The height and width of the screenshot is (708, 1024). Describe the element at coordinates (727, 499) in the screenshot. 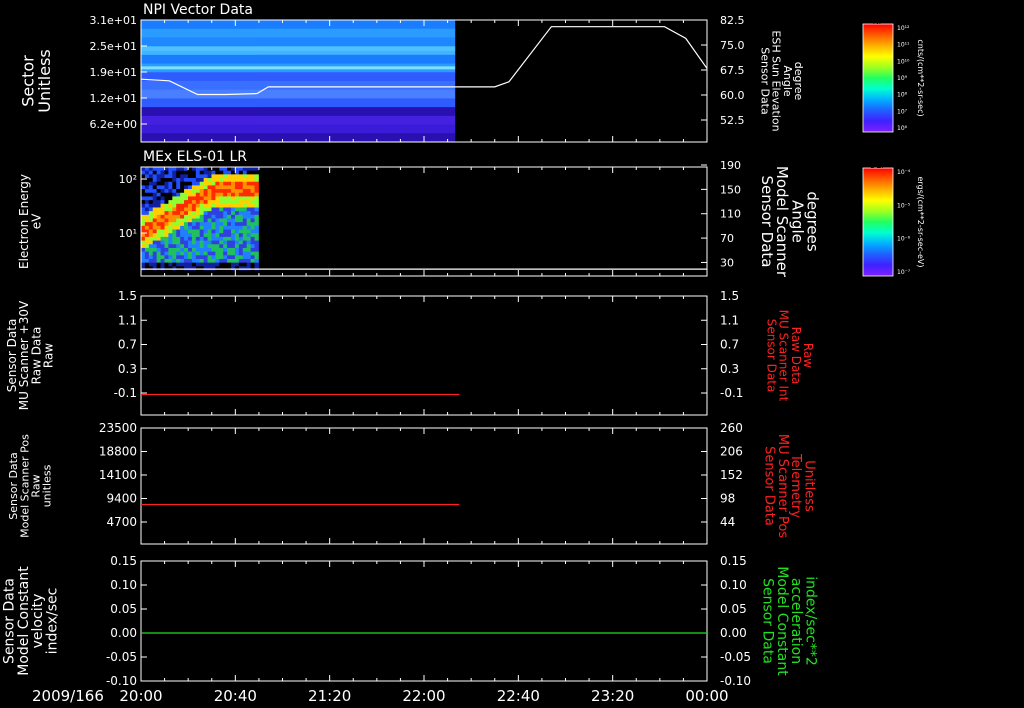

I see `right-y-tick-label: 98` at that location.